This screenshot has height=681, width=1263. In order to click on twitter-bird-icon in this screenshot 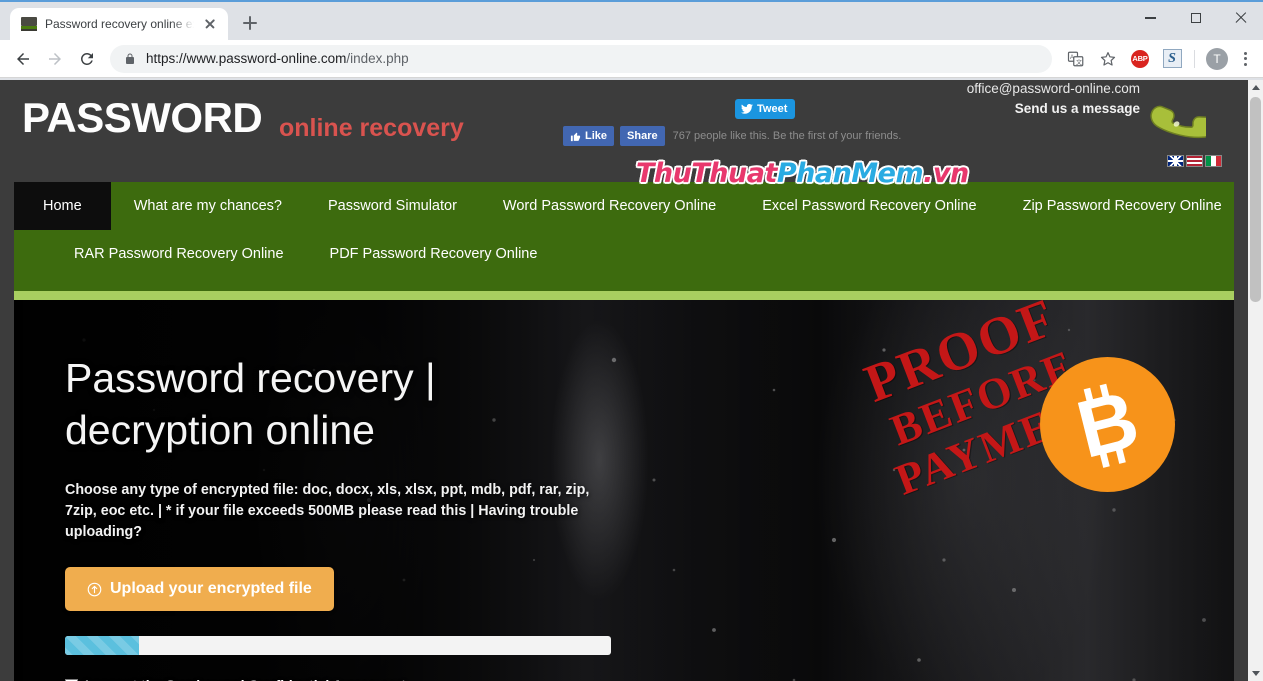, I will do `click(747, 109)`.